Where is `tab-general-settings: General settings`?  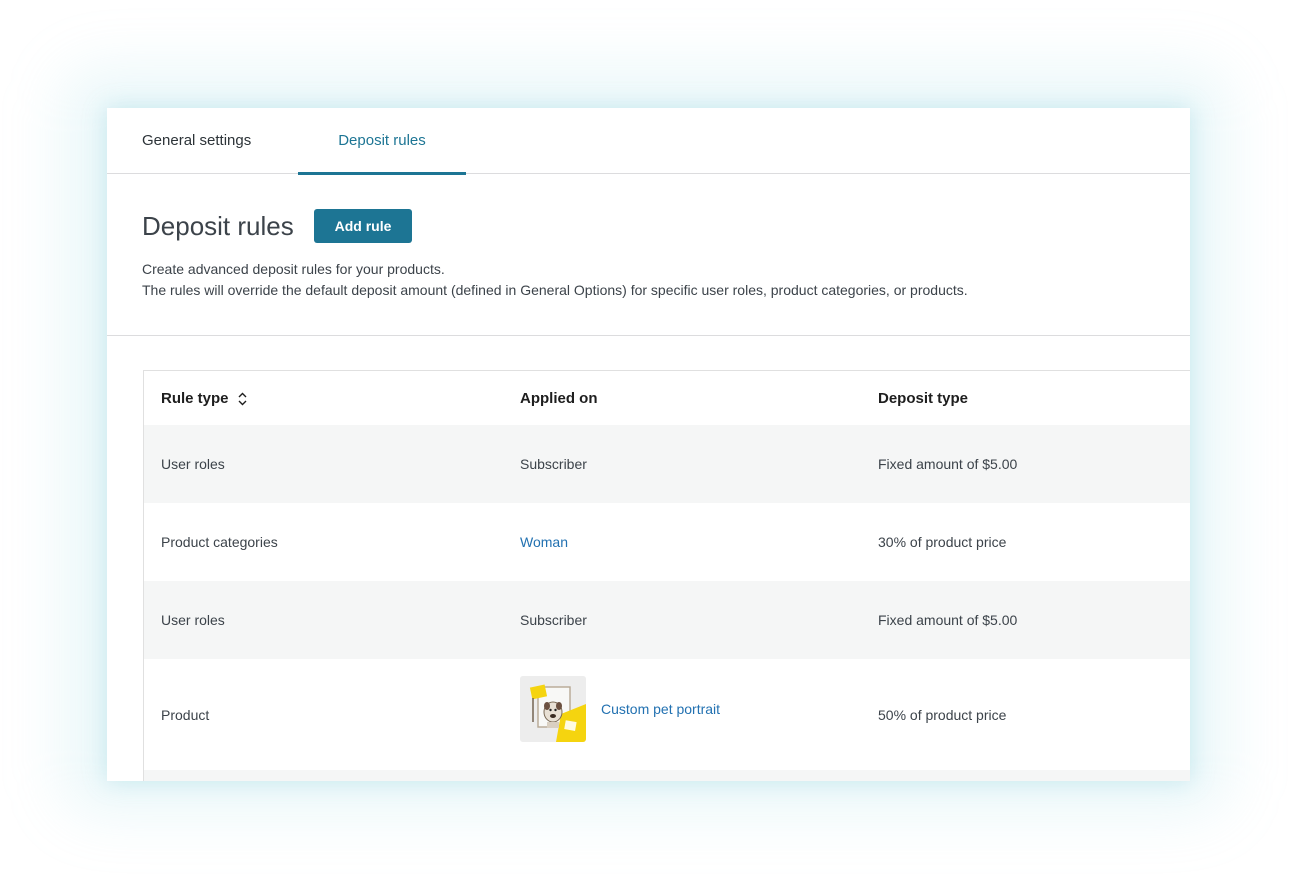
tab-general-settings: General settings is located at coordinates (196, 140).